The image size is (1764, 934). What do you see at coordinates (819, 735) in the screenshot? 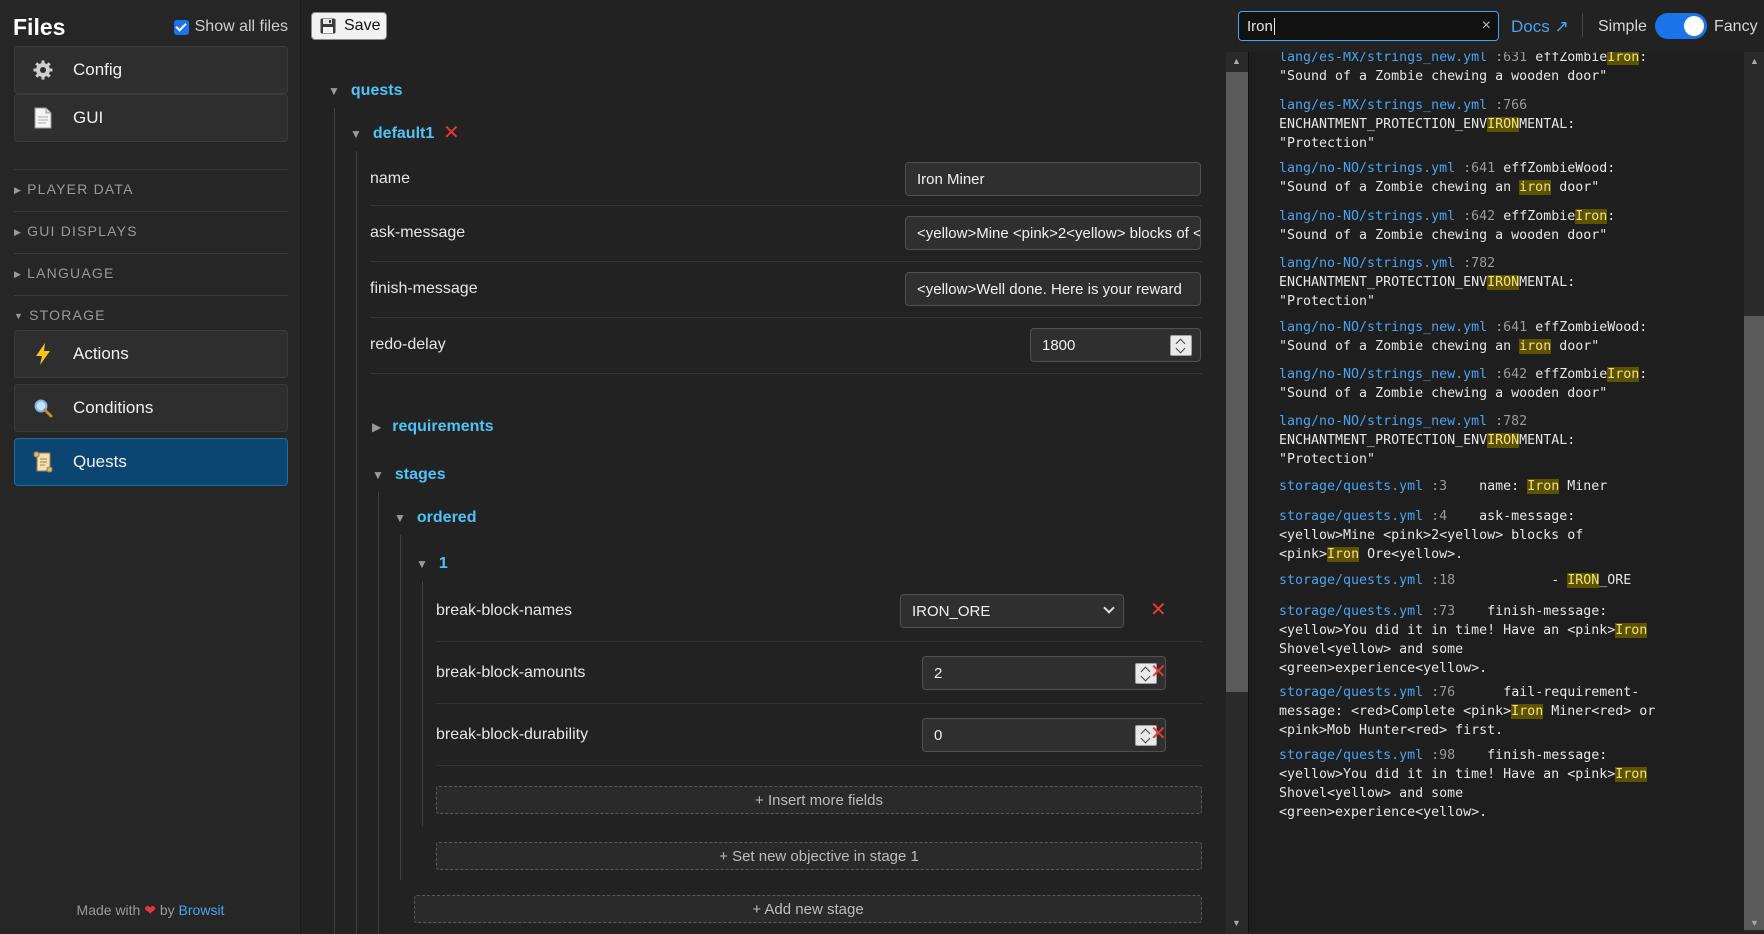
I see `field-row-break-block-durability: break-block-durability 0 ✕` at bounding box center [819, 735].